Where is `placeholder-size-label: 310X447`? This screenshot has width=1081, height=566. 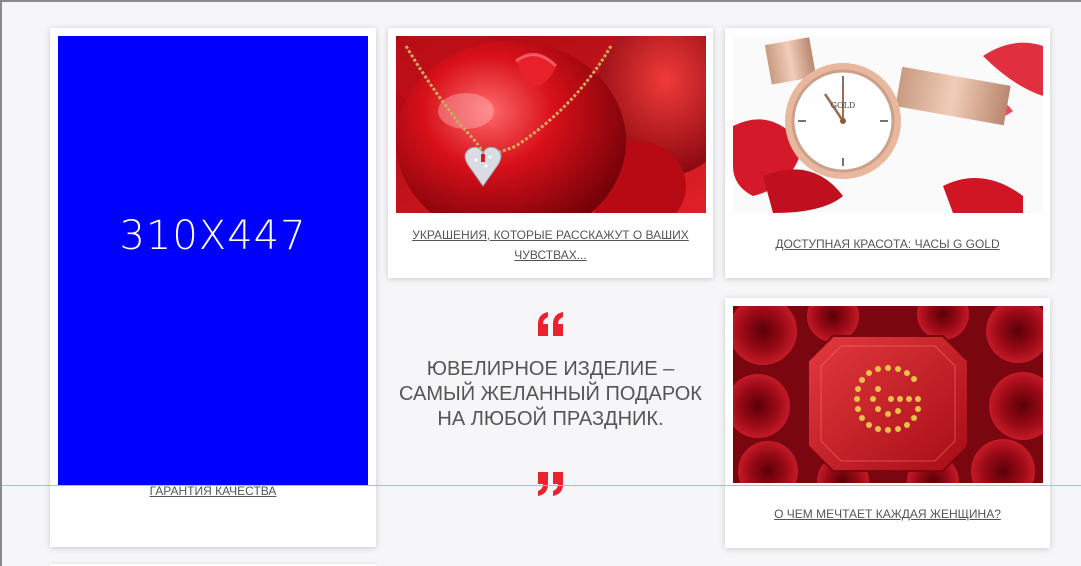
placeholder-size-label: 310X447 is located at coordinates (213, 235).